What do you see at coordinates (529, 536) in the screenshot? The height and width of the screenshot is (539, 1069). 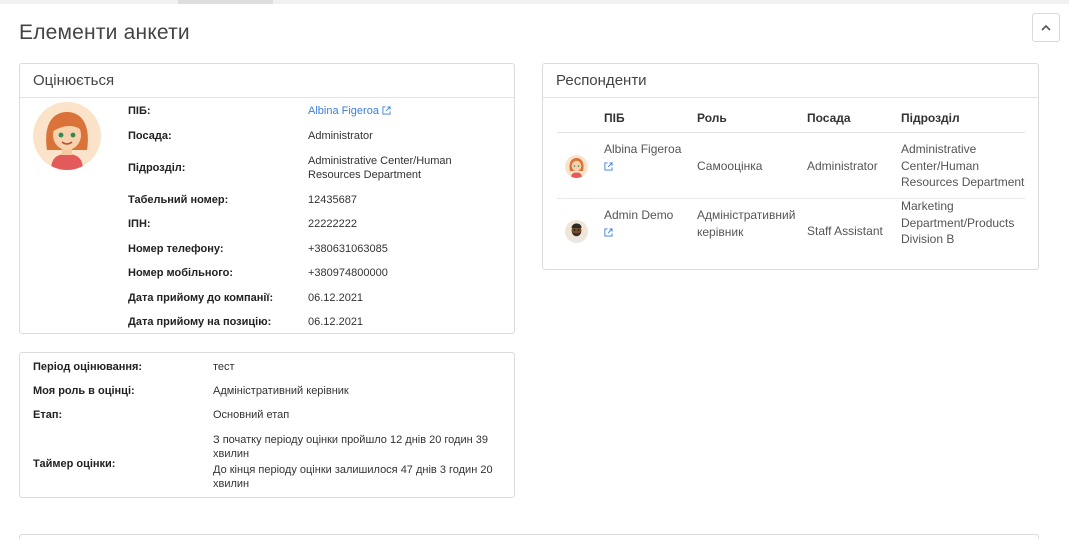 I see `next-section-panel` at bounding box center [529, 536].